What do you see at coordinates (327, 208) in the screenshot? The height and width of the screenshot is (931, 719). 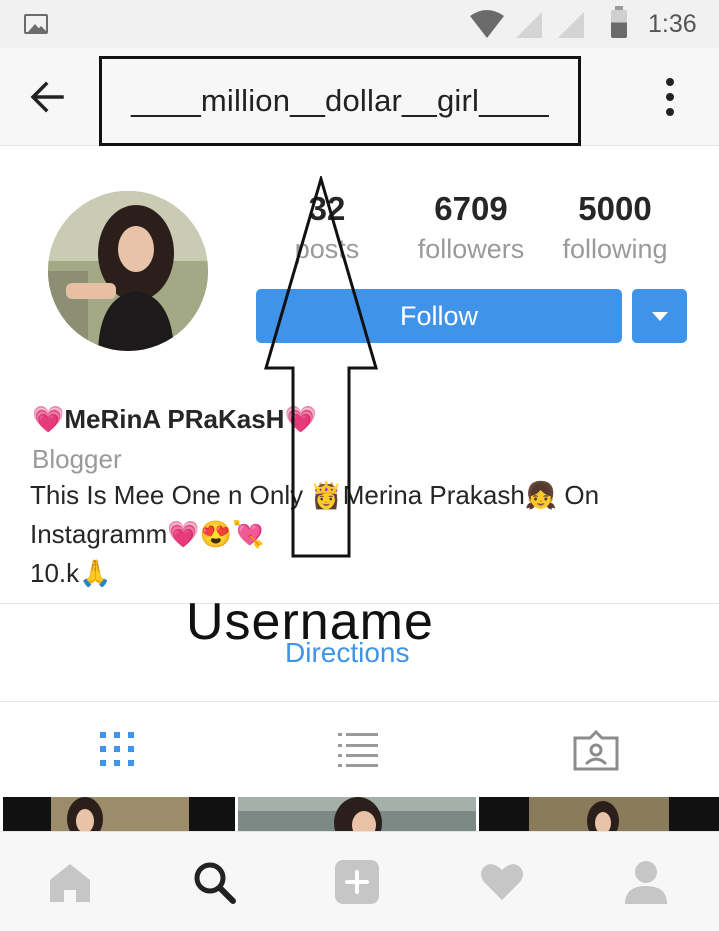 I see `posts-count: 32` at bounding box center [327, 208].